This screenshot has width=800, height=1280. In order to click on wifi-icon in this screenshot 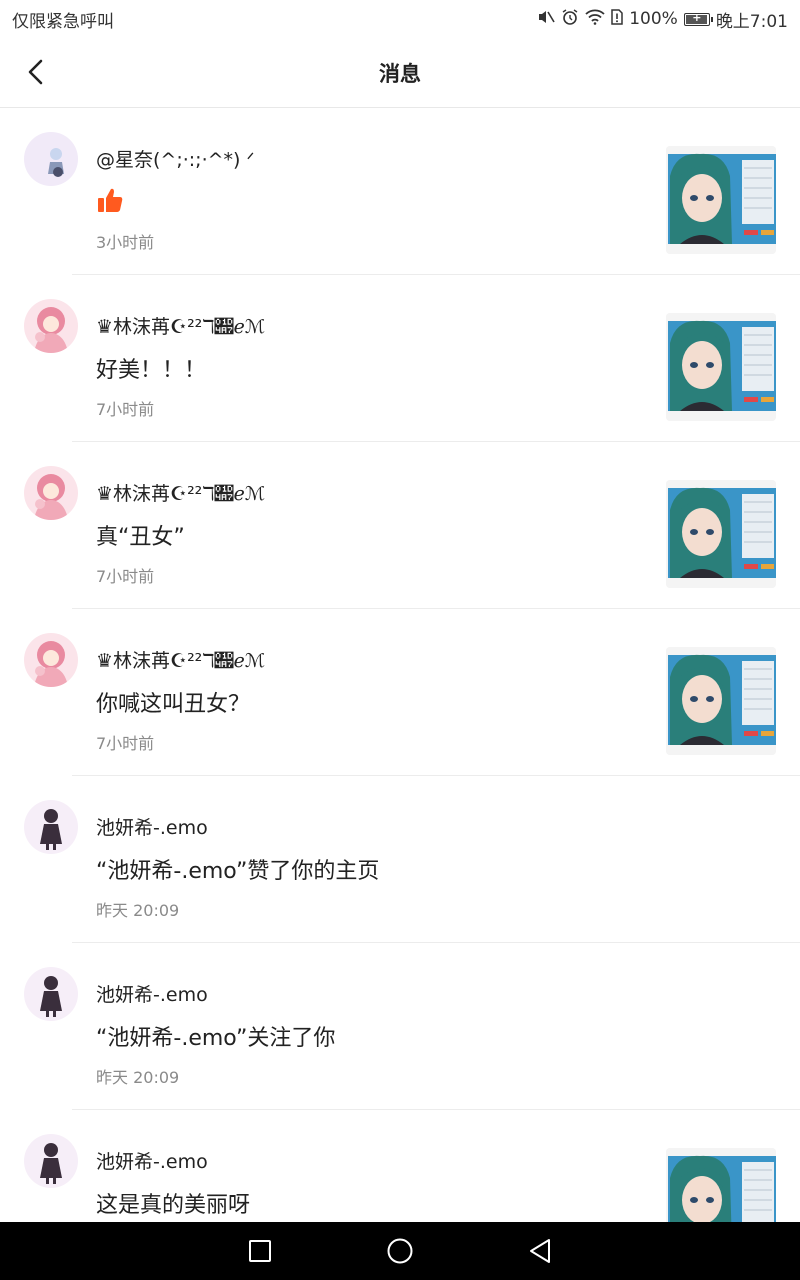, I will do `click(595, 19)`.